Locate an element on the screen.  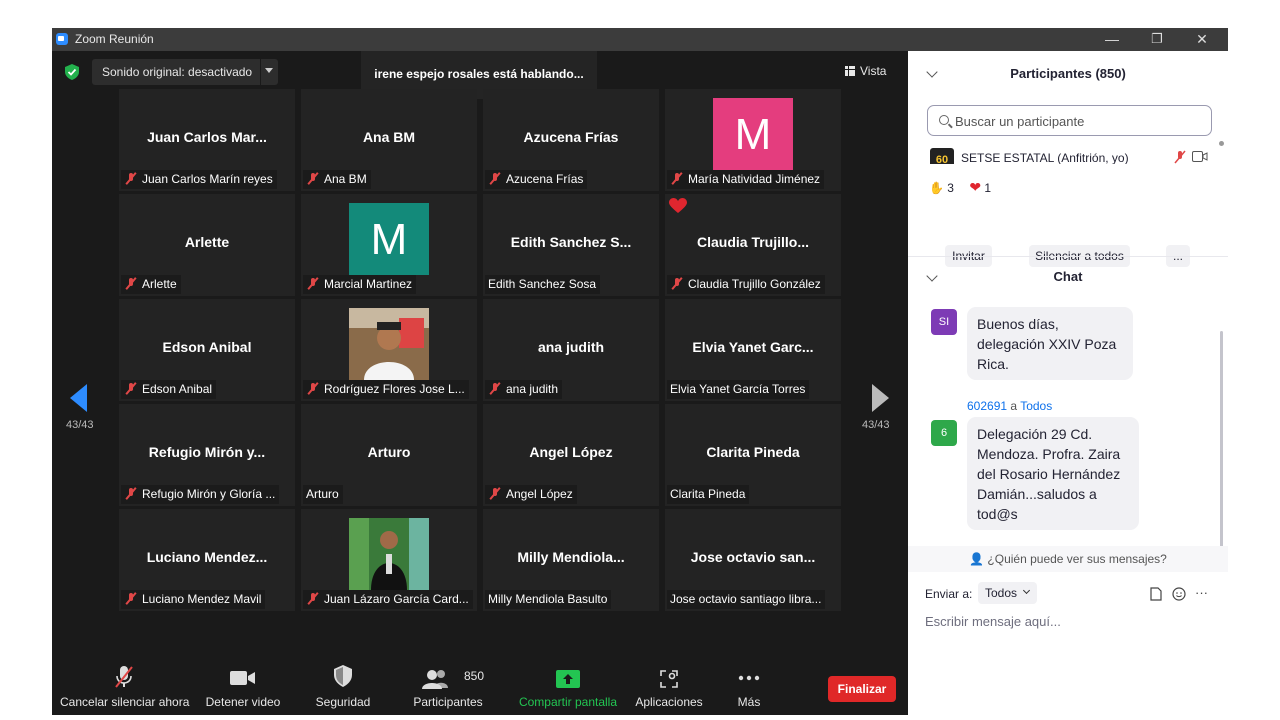
video-tile: Clarita Pineda Clarita Pineda is located at coordinates (753, 455).